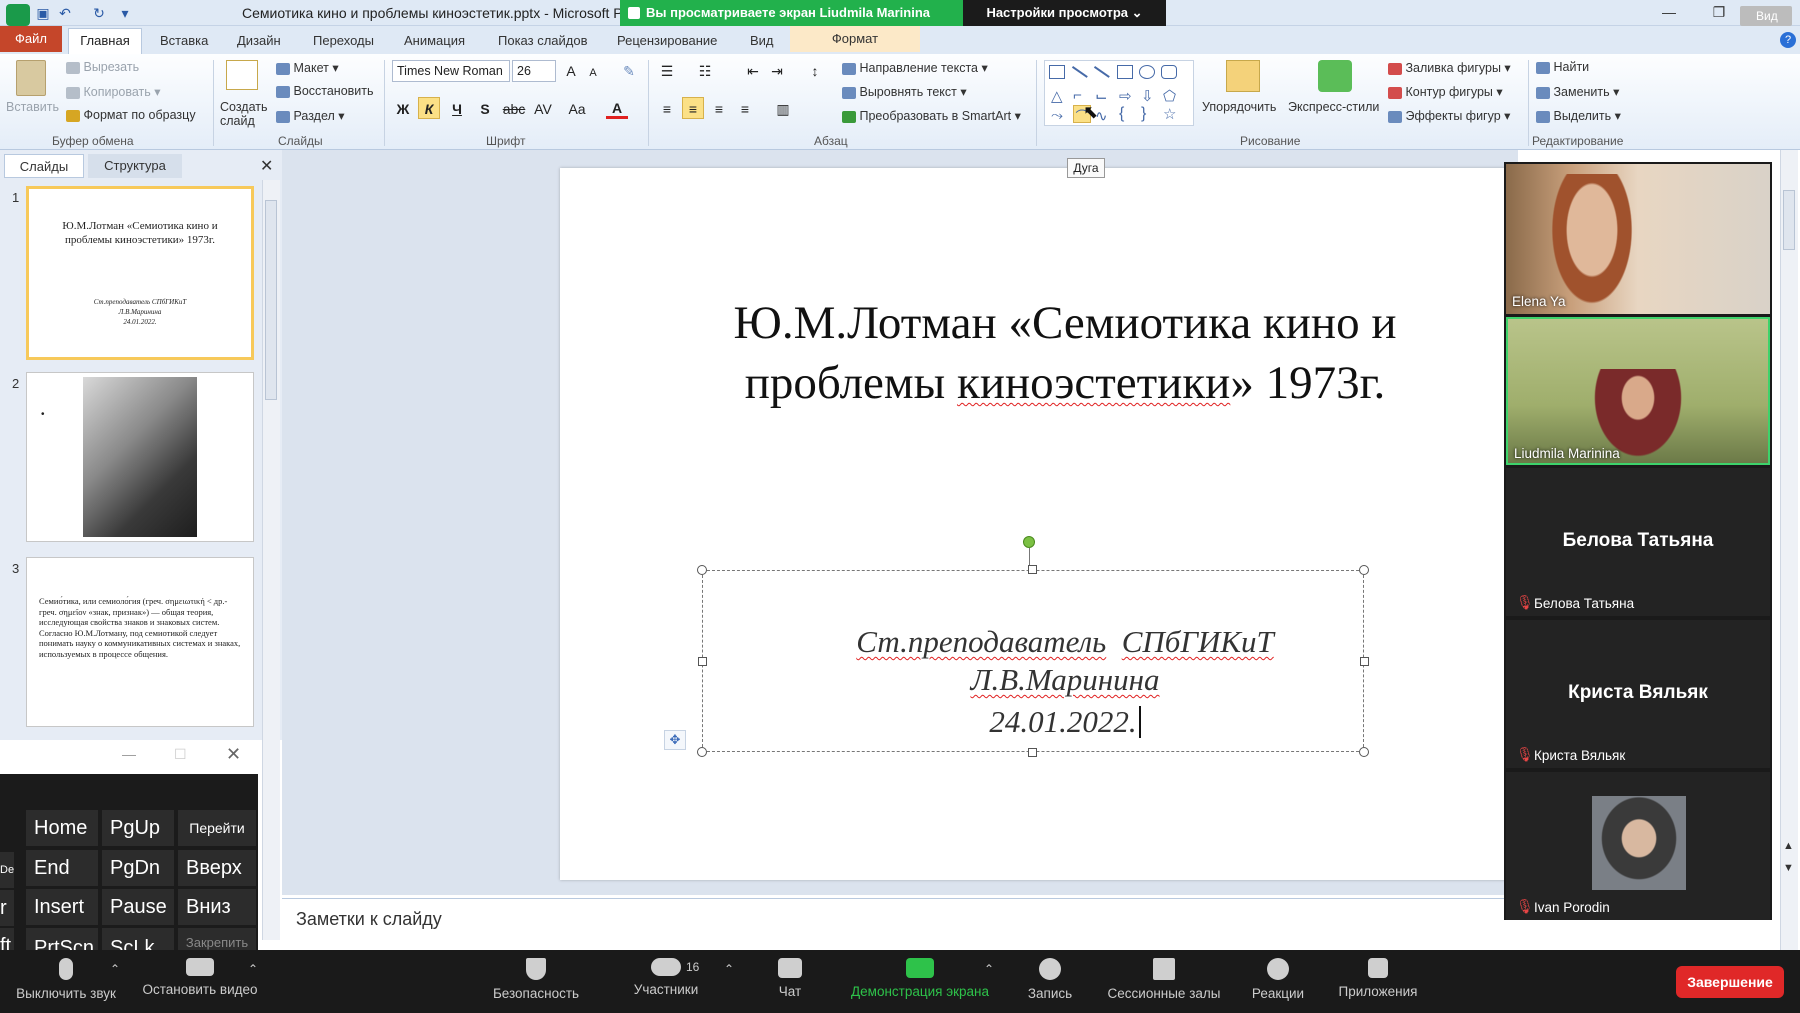 The image size is (1800, 1013). What do you see at coordinates (125, 13) in the screenshot?
I see `customize-qa-icon: ▾` at bounding box center [125, 13].